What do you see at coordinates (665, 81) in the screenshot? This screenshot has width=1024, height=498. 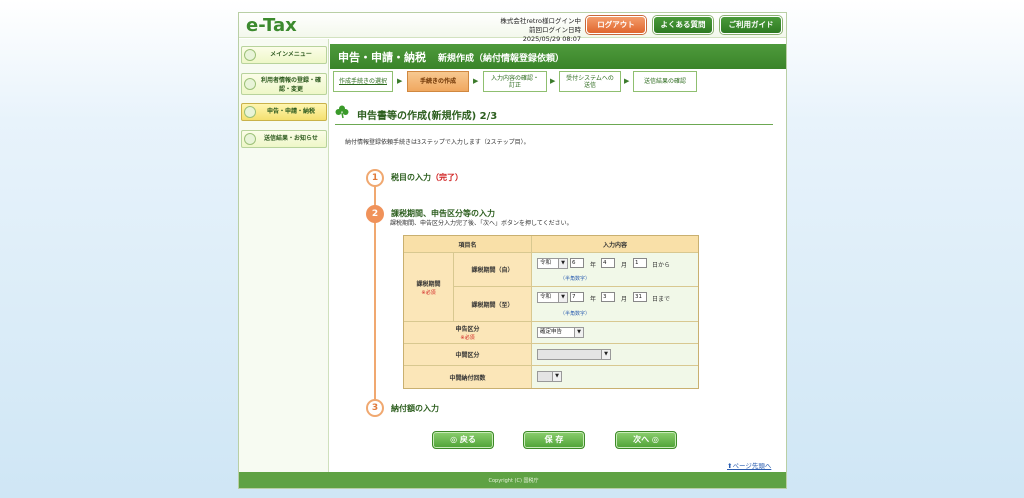 I see `step-check-result: 送信結果の確認` at bounding box center [665, 81].